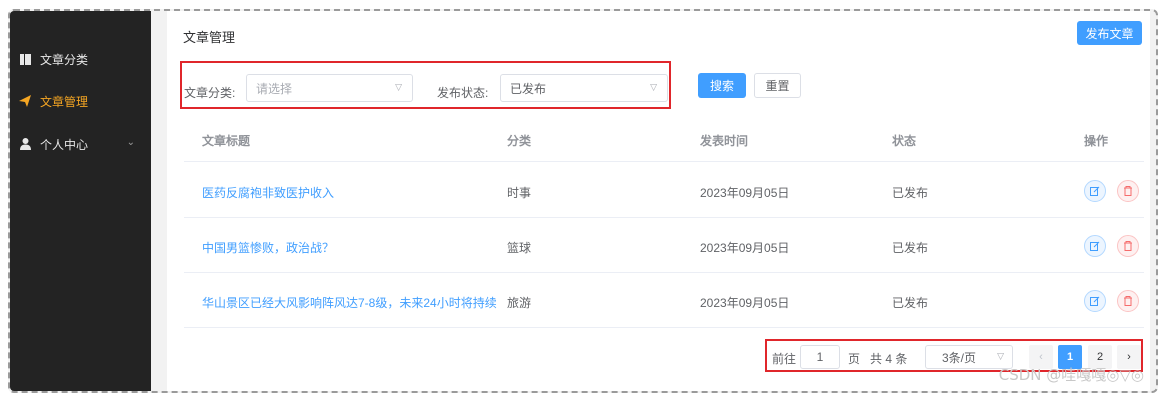 This screenshot has height=403, width=1167. What do you see at coordinates (519, 141) in the screenshot?
I see `column-header-category: 分类` at bounding box center [519, 141].